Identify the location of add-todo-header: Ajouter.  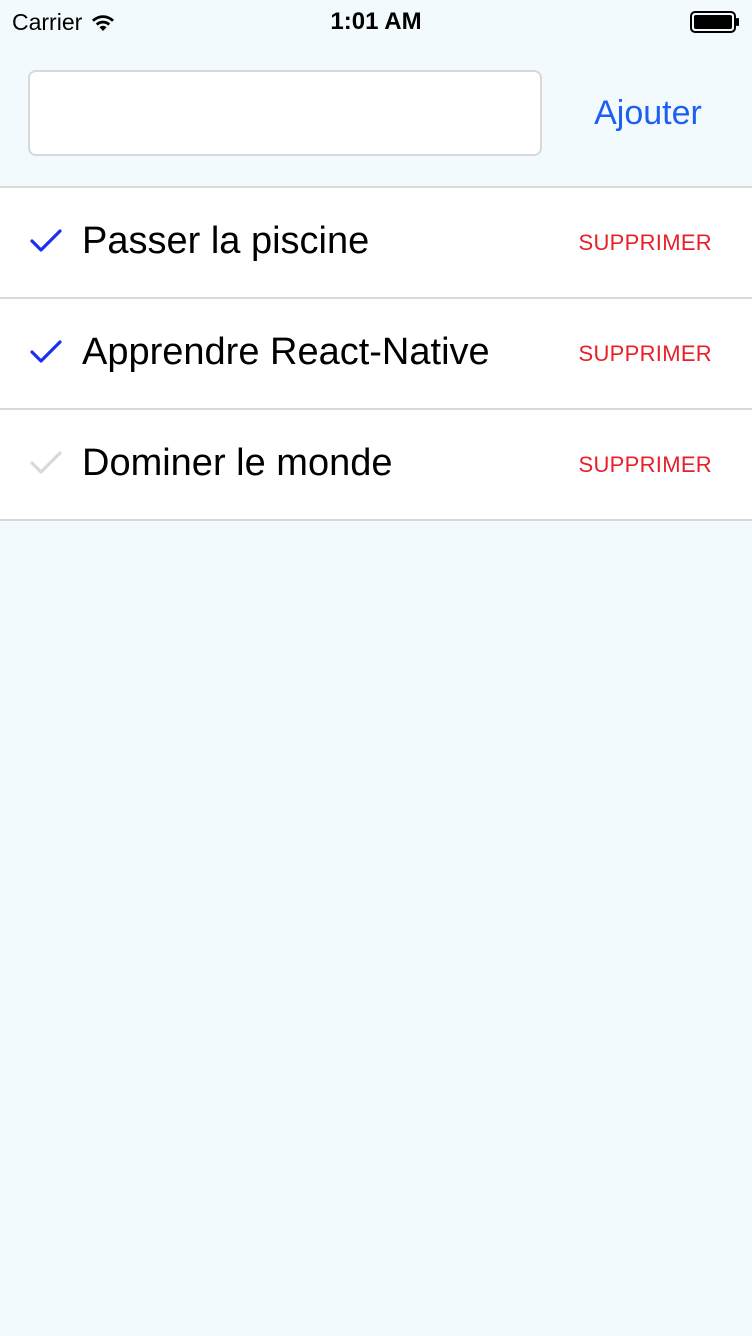
(376, 115).